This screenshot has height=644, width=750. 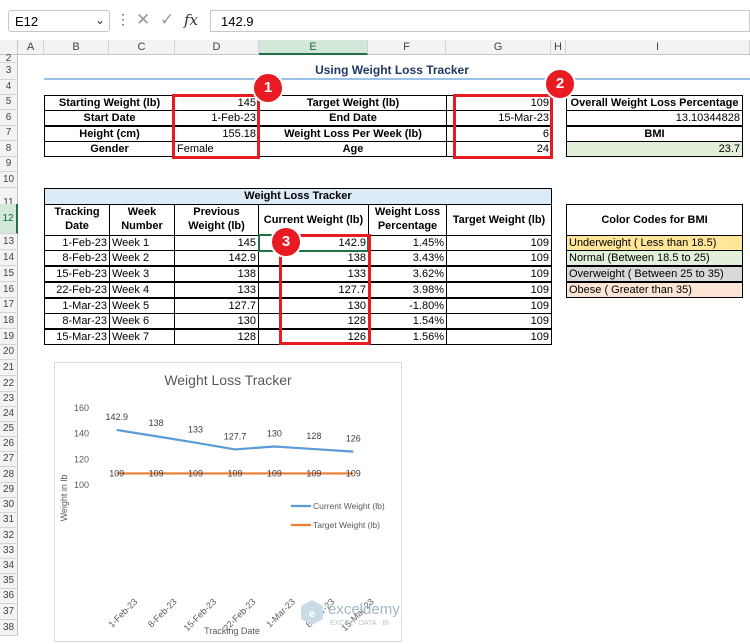 What do you see at coordinates (9, 180) in the screenshot?
I see `row-header-10: 10` at bounding box center [9, 180].